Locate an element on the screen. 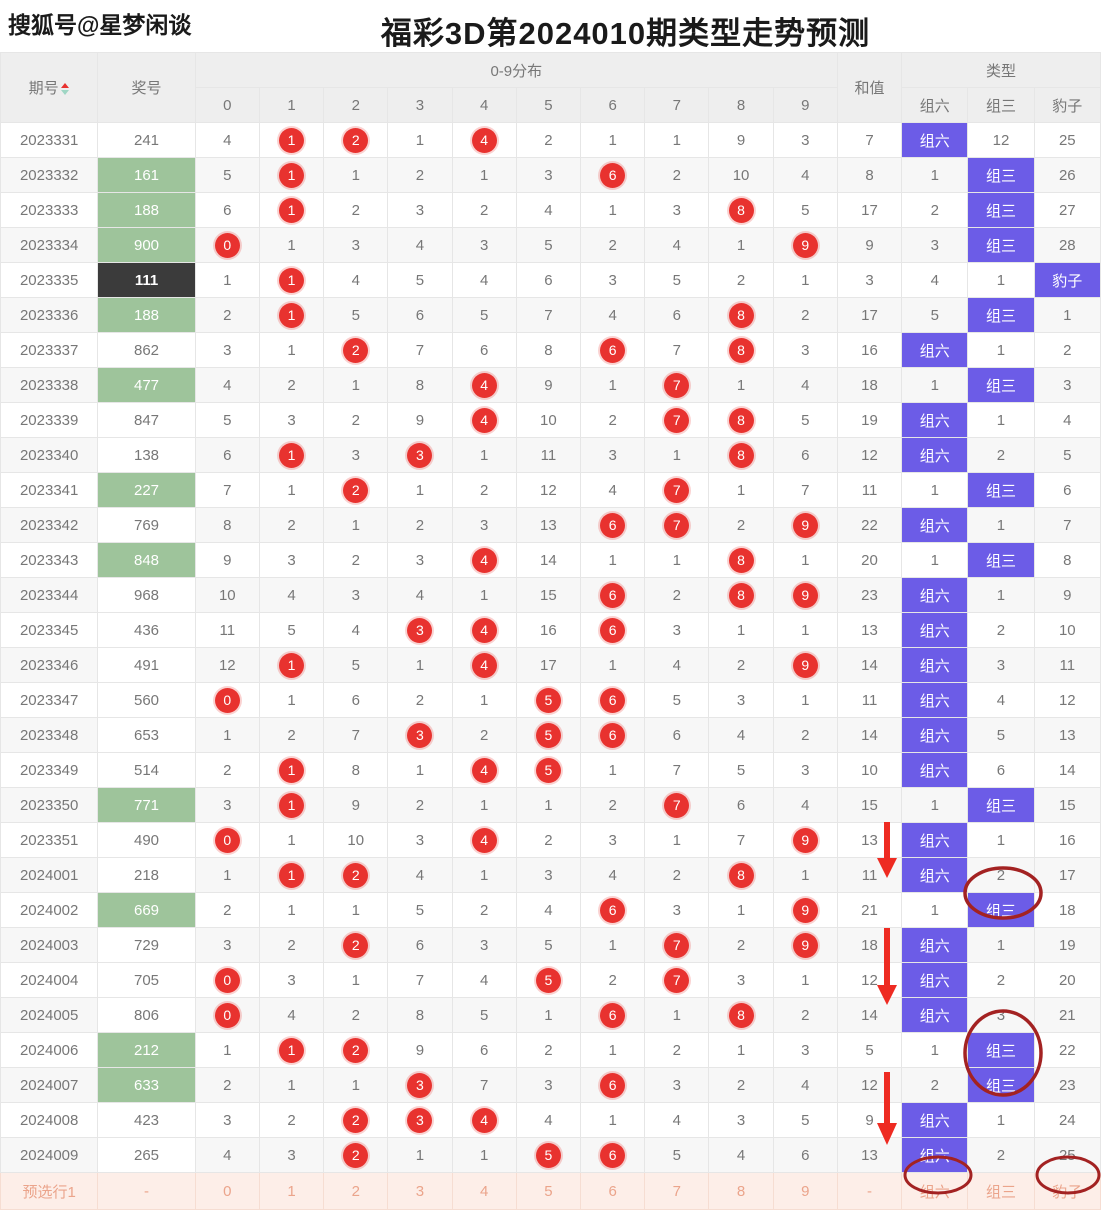 This screenshot has width=1101, height=1210. cell-dist-9: 7 is located at coordinates (805, 490).